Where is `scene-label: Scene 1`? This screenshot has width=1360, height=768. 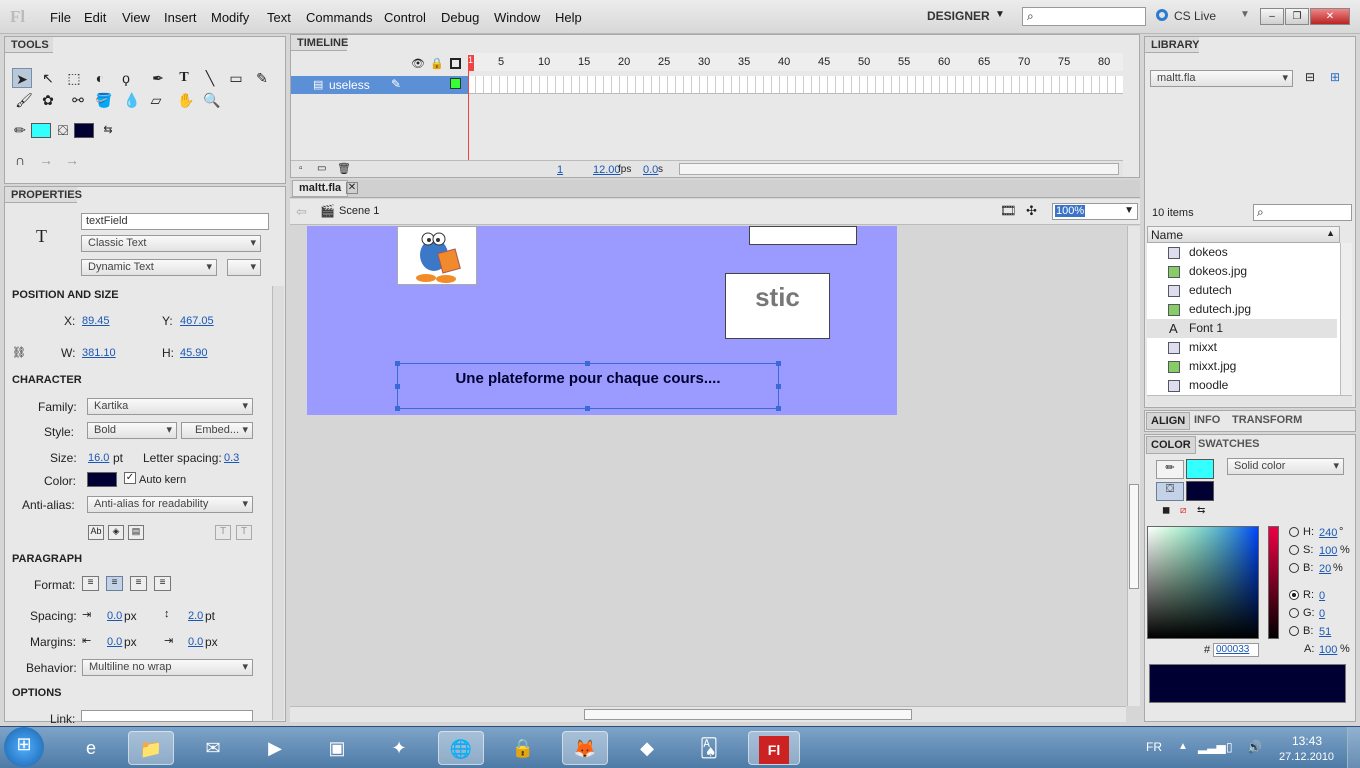
scene-label: Scene 1 is located at coordinates (359, 211).